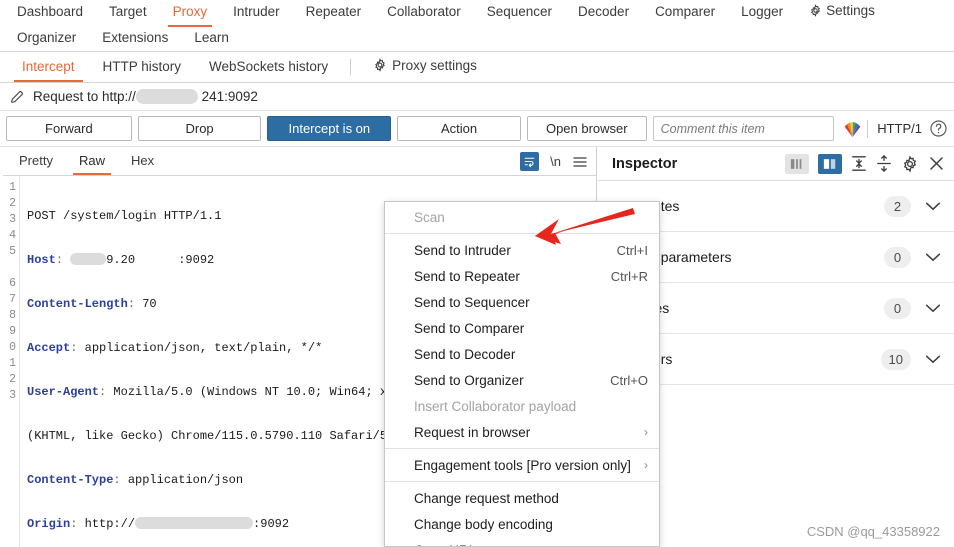  What do you see at coordinates (48, 68) in the screenshot?
I see `sub-tab-intercept: Intercept` at bounding box center [48, 68].